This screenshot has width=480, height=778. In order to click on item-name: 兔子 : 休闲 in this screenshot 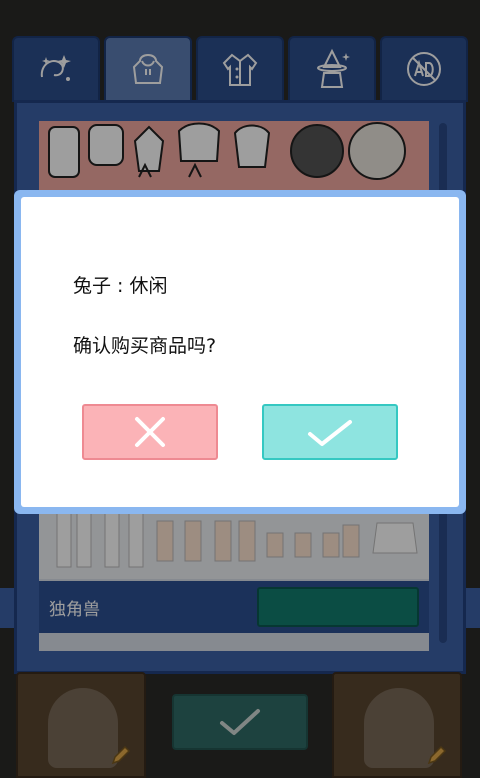, I will do `click(120, 286)`.